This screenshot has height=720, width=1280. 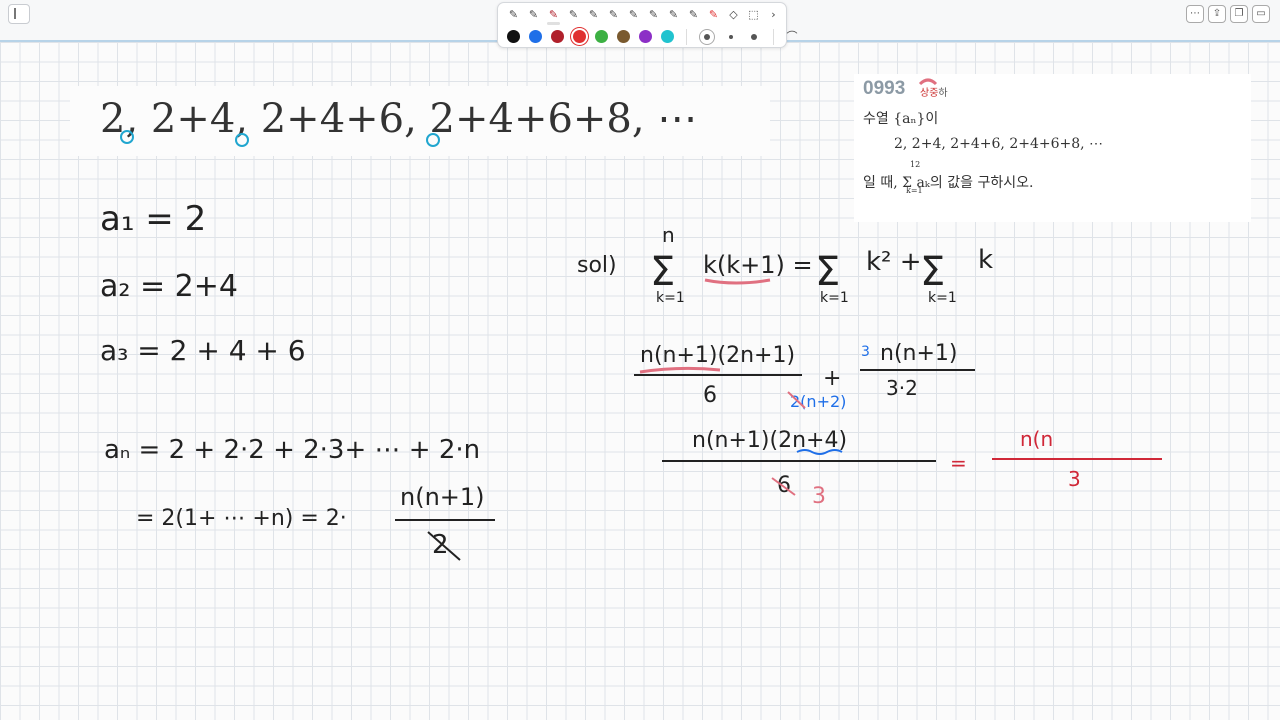 I want to click on blue-annotations: 3 2(n+2), so click(x=830, y=399).